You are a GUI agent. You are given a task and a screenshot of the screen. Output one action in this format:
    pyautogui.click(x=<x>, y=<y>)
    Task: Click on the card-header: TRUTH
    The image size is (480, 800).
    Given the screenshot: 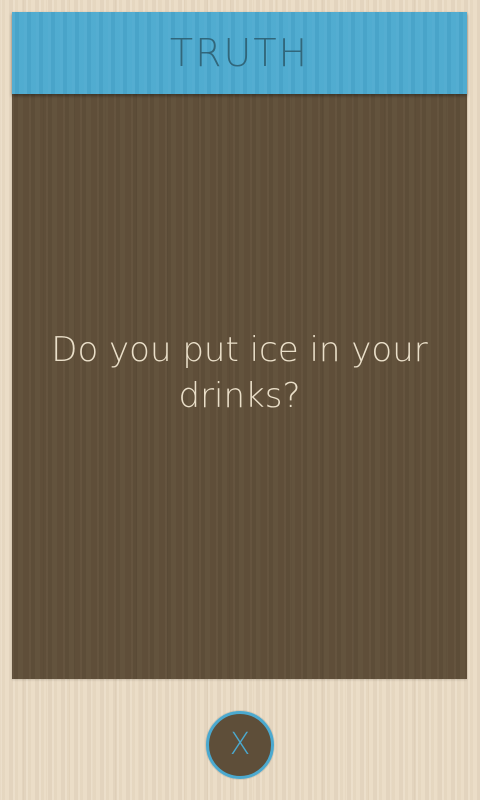 What is the action you would take?
    pyautogui.click(x=239, y=53)
    